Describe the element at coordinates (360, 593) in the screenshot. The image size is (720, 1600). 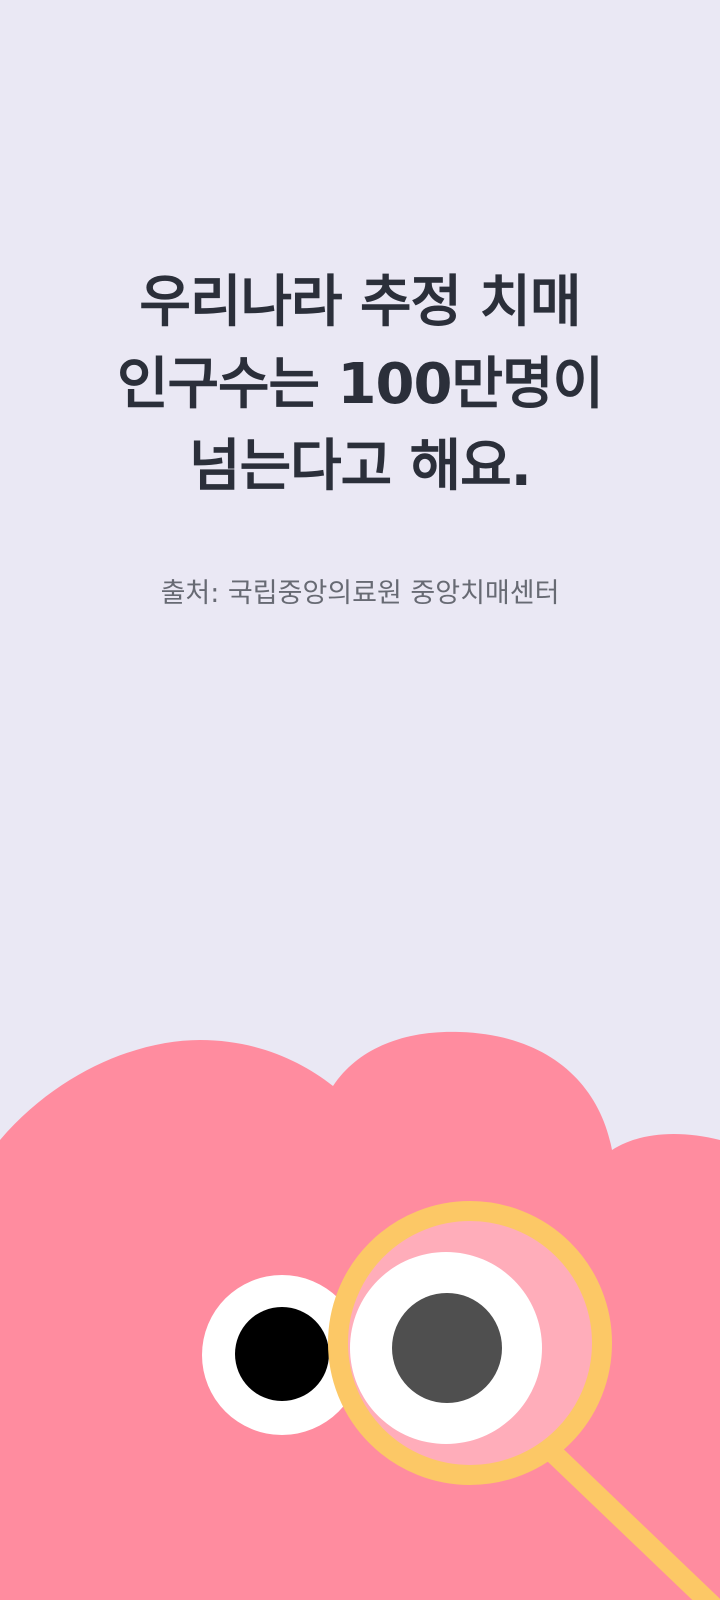
I see `source-caption: 출처: 국립중앙의료원 중앙치매센터` at that location.